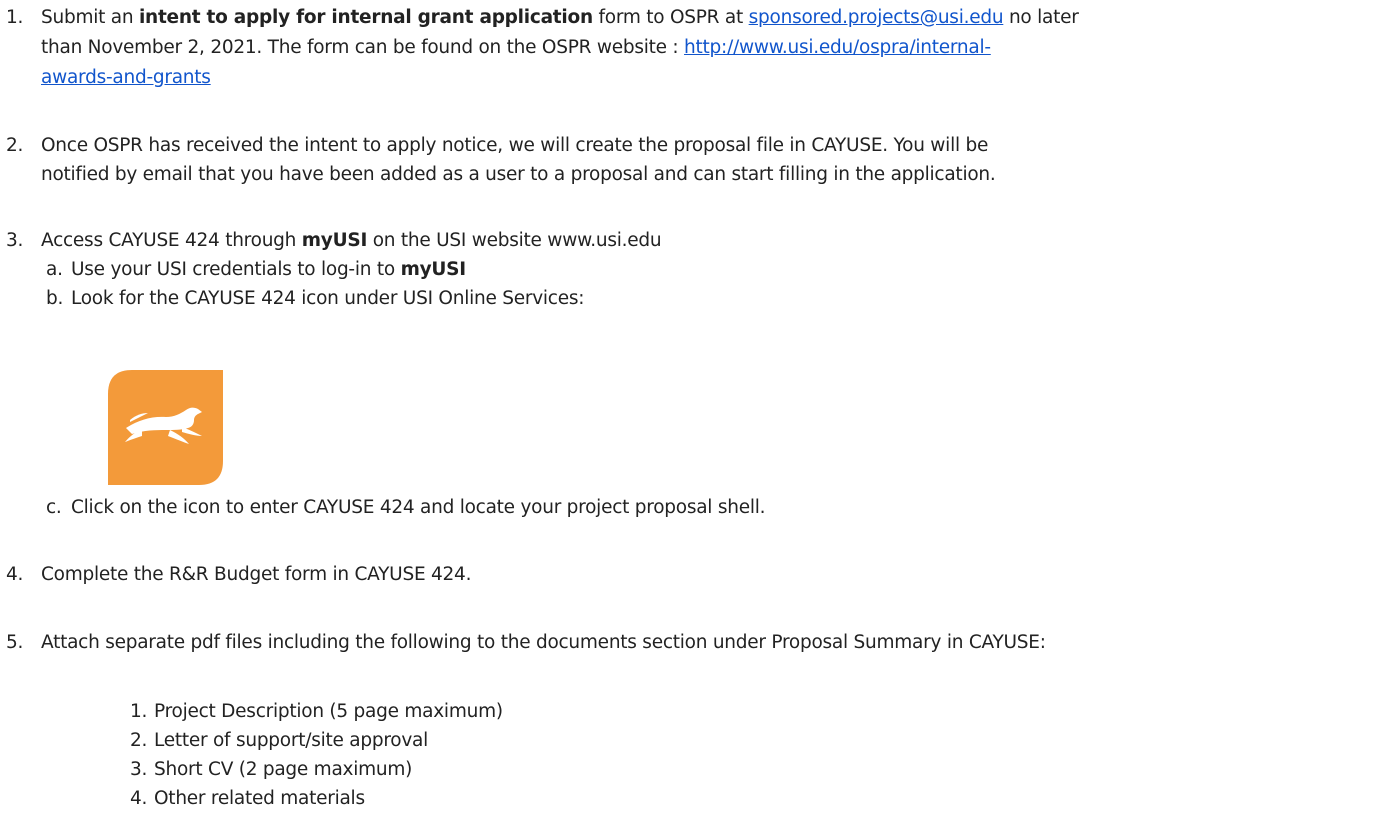 This screenshot has width=1387, height=825. I want to click on item-1-text-post: no later, so click(1041, 17).